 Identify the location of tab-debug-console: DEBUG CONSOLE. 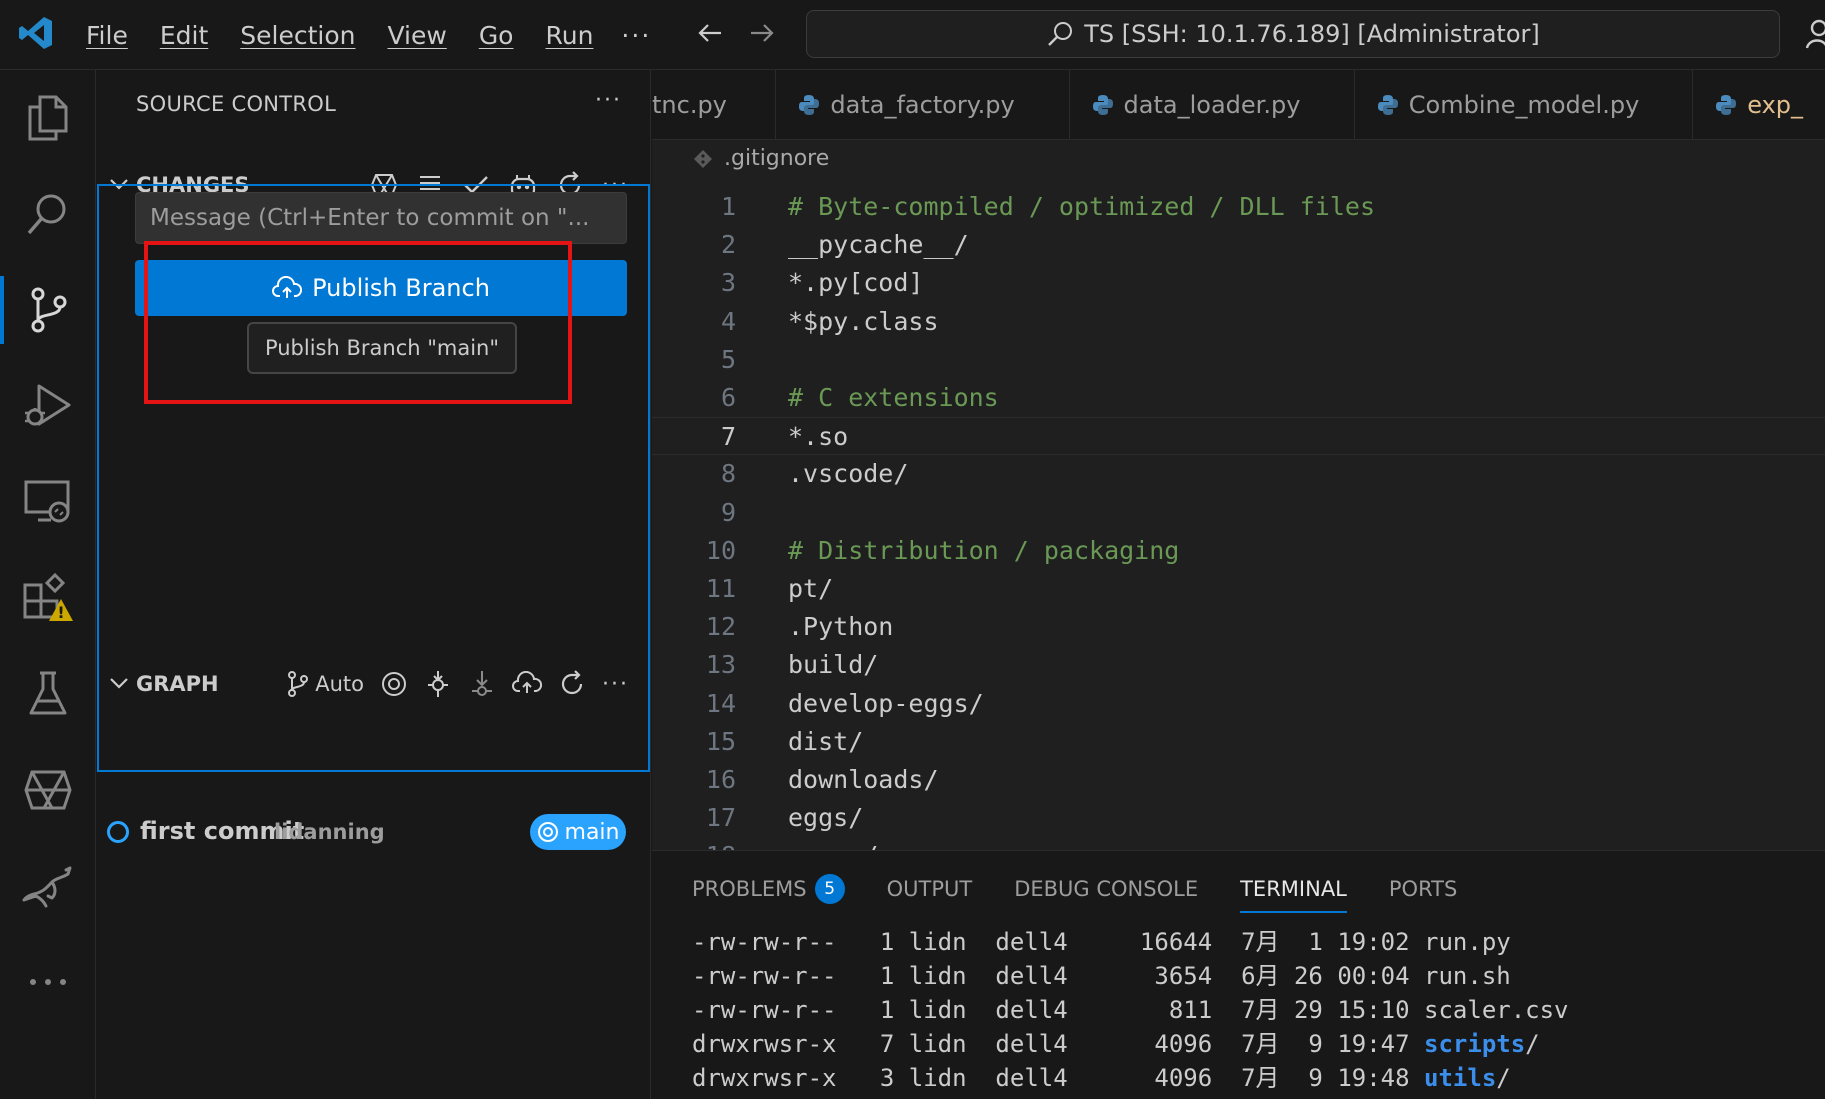
(1106, 889).